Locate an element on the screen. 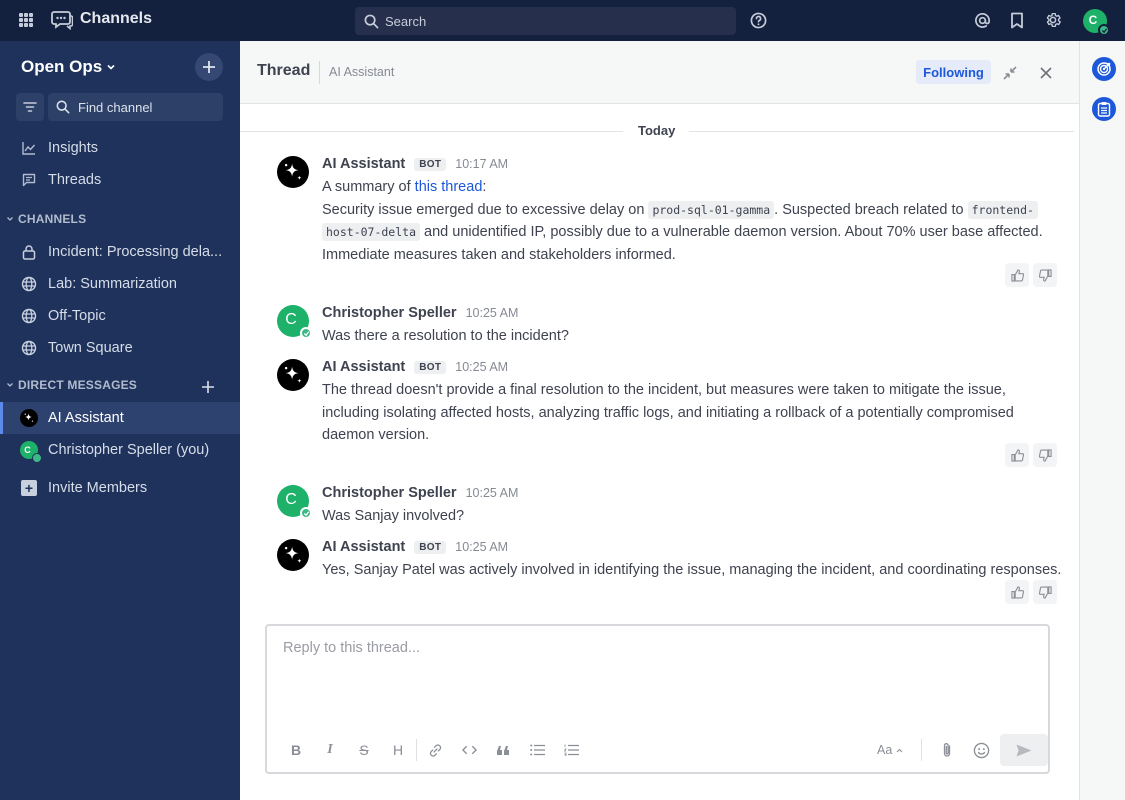  timestamp: 10:17 AM is located at coordinates (481, 164).